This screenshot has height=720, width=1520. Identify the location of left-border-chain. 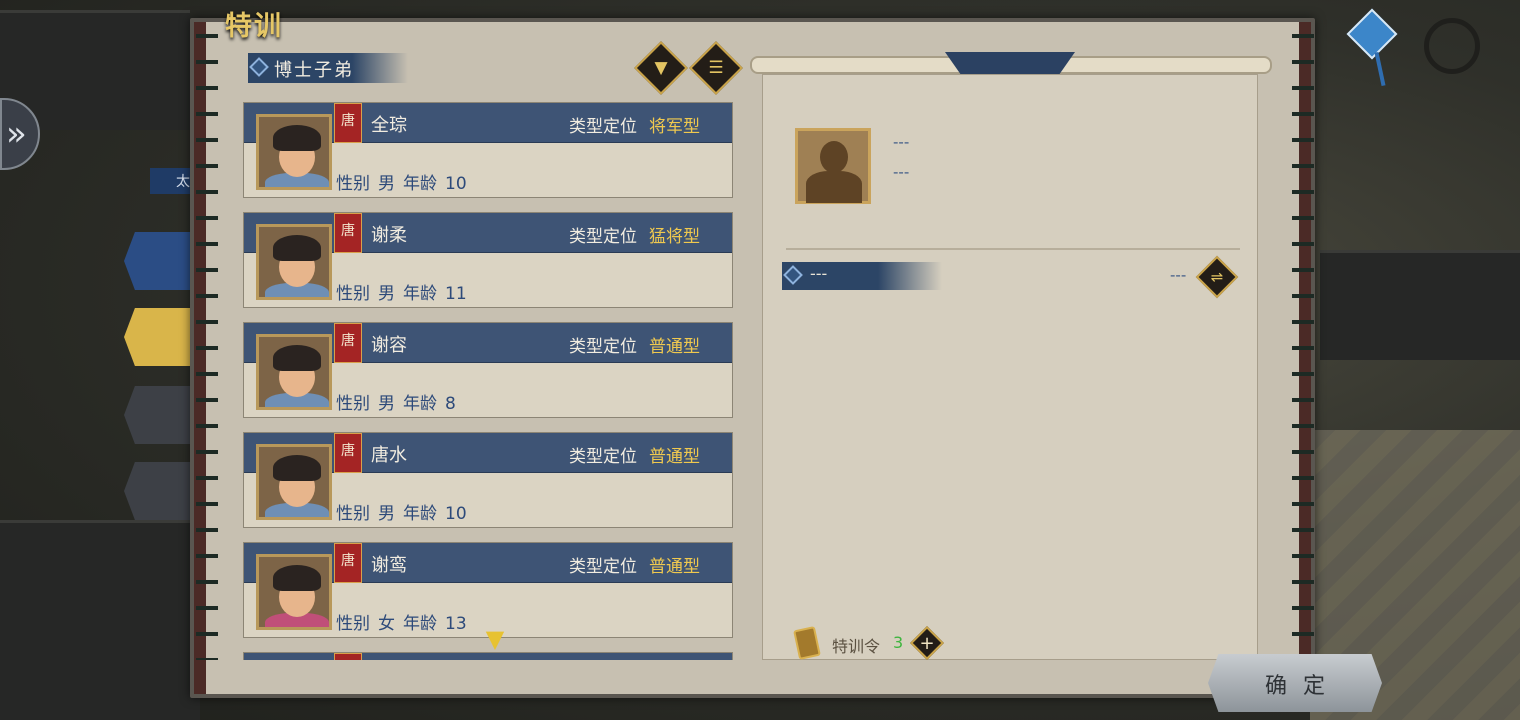
(207, 340).